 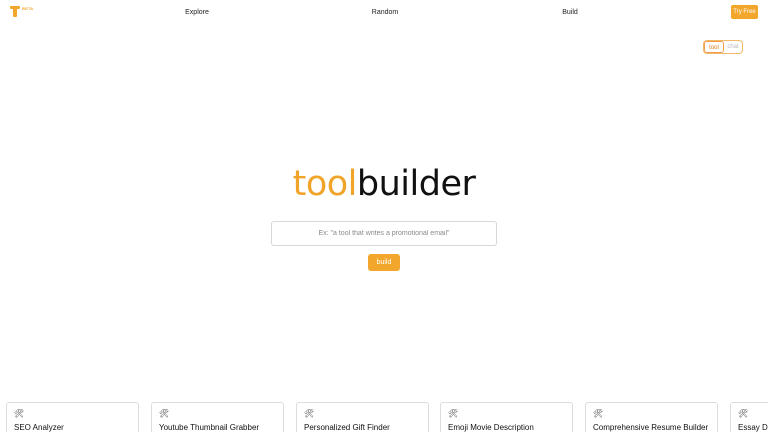 What do you see at coordinates (39, 427) in the screenshot?
I see `tool-card-title: SEO Analyzer` at bounding box center [39, 427].